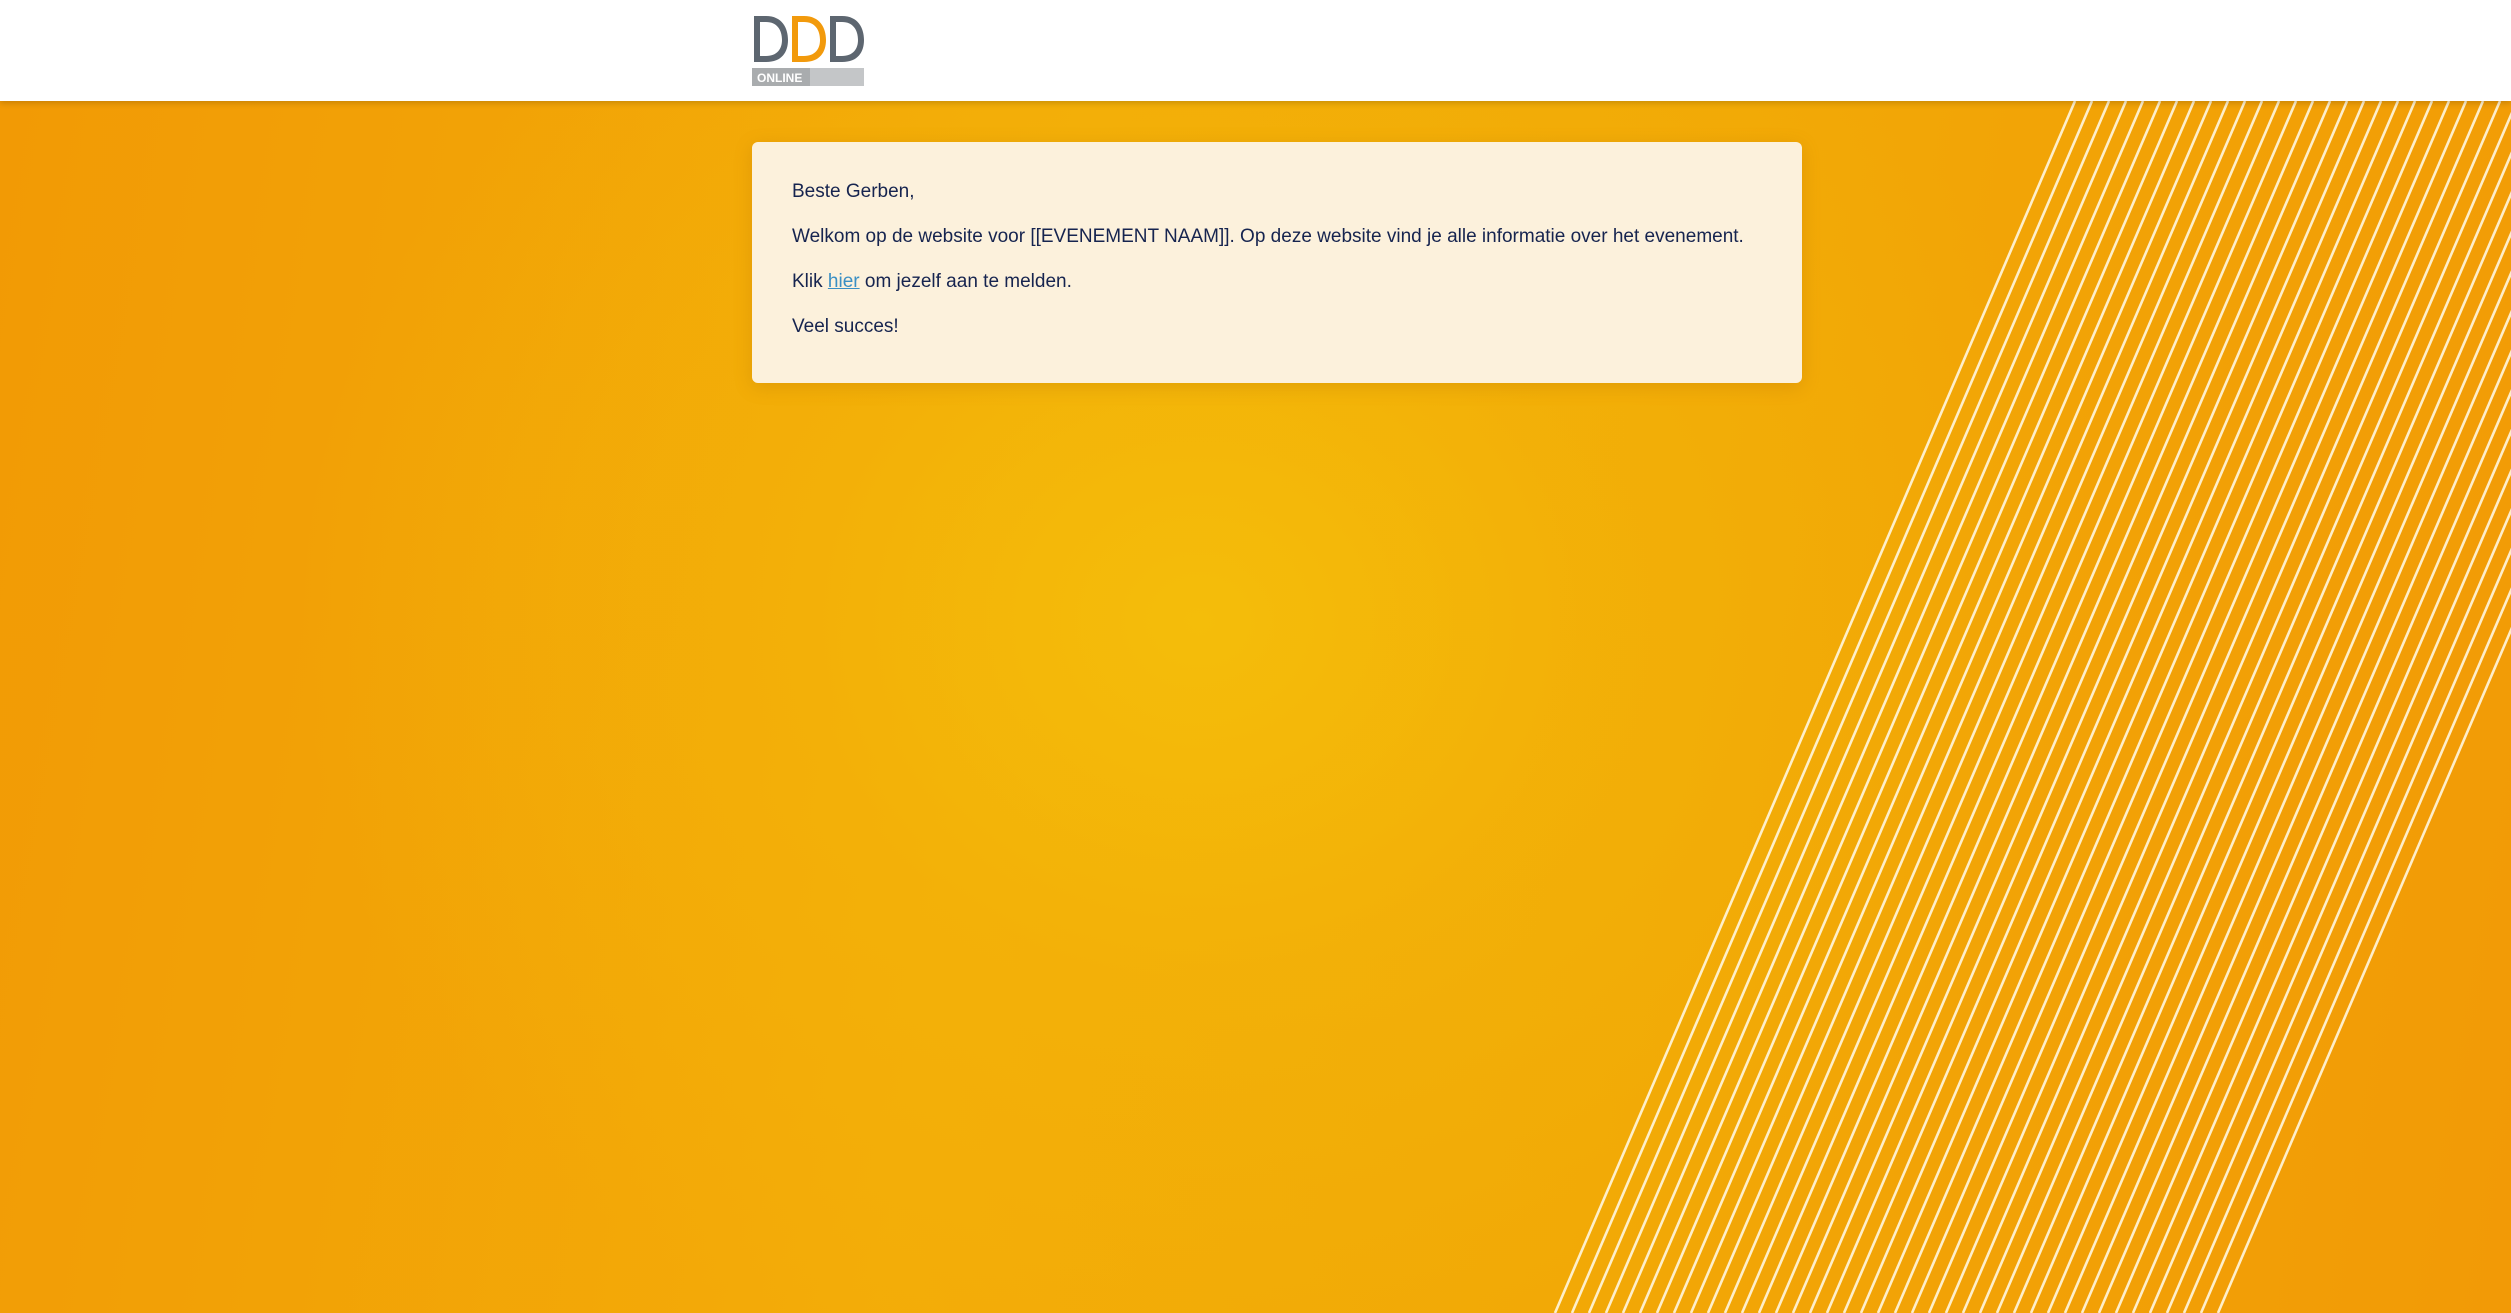  Describe the element at coordinates (1277, 281) in the screenshot. I see `register-line: Klik hier om jezelf aan te melden.` at that location.